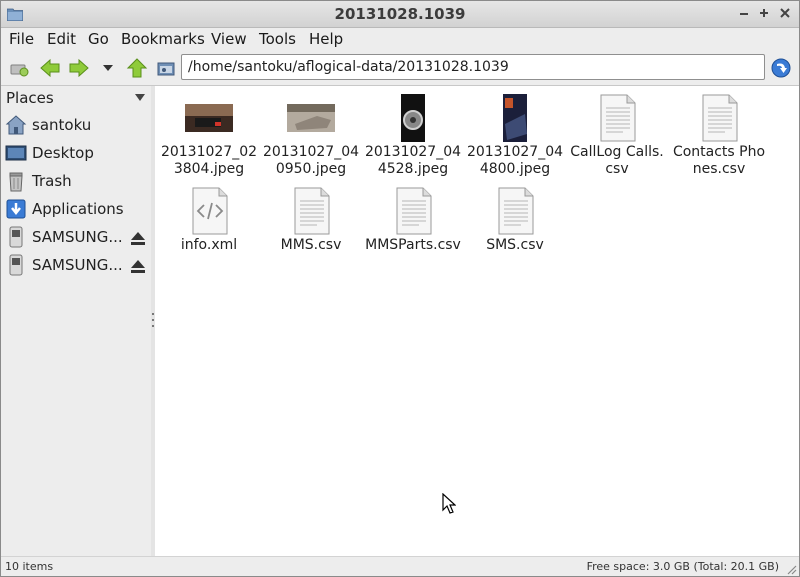  What do you see at coordinates (29, 566) in the screenshot?
I see `item-count: 10 items` at bounding box center [29, 566].